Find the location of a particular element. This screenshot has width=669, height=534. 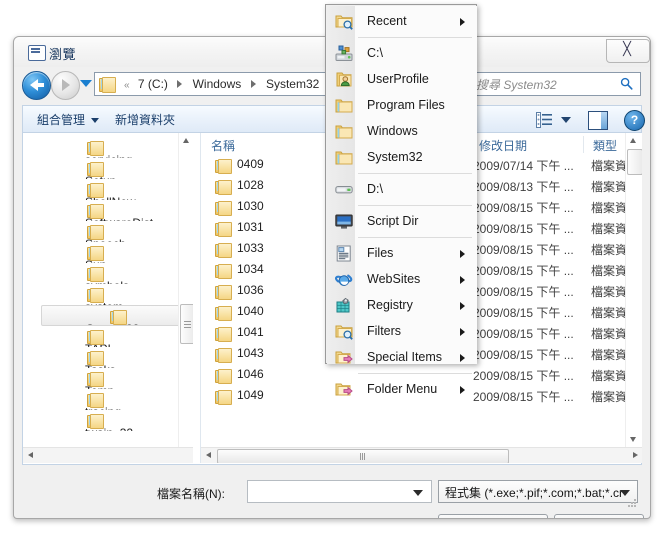

tree-item-sun: Sun is located at coordinates (121, 252).